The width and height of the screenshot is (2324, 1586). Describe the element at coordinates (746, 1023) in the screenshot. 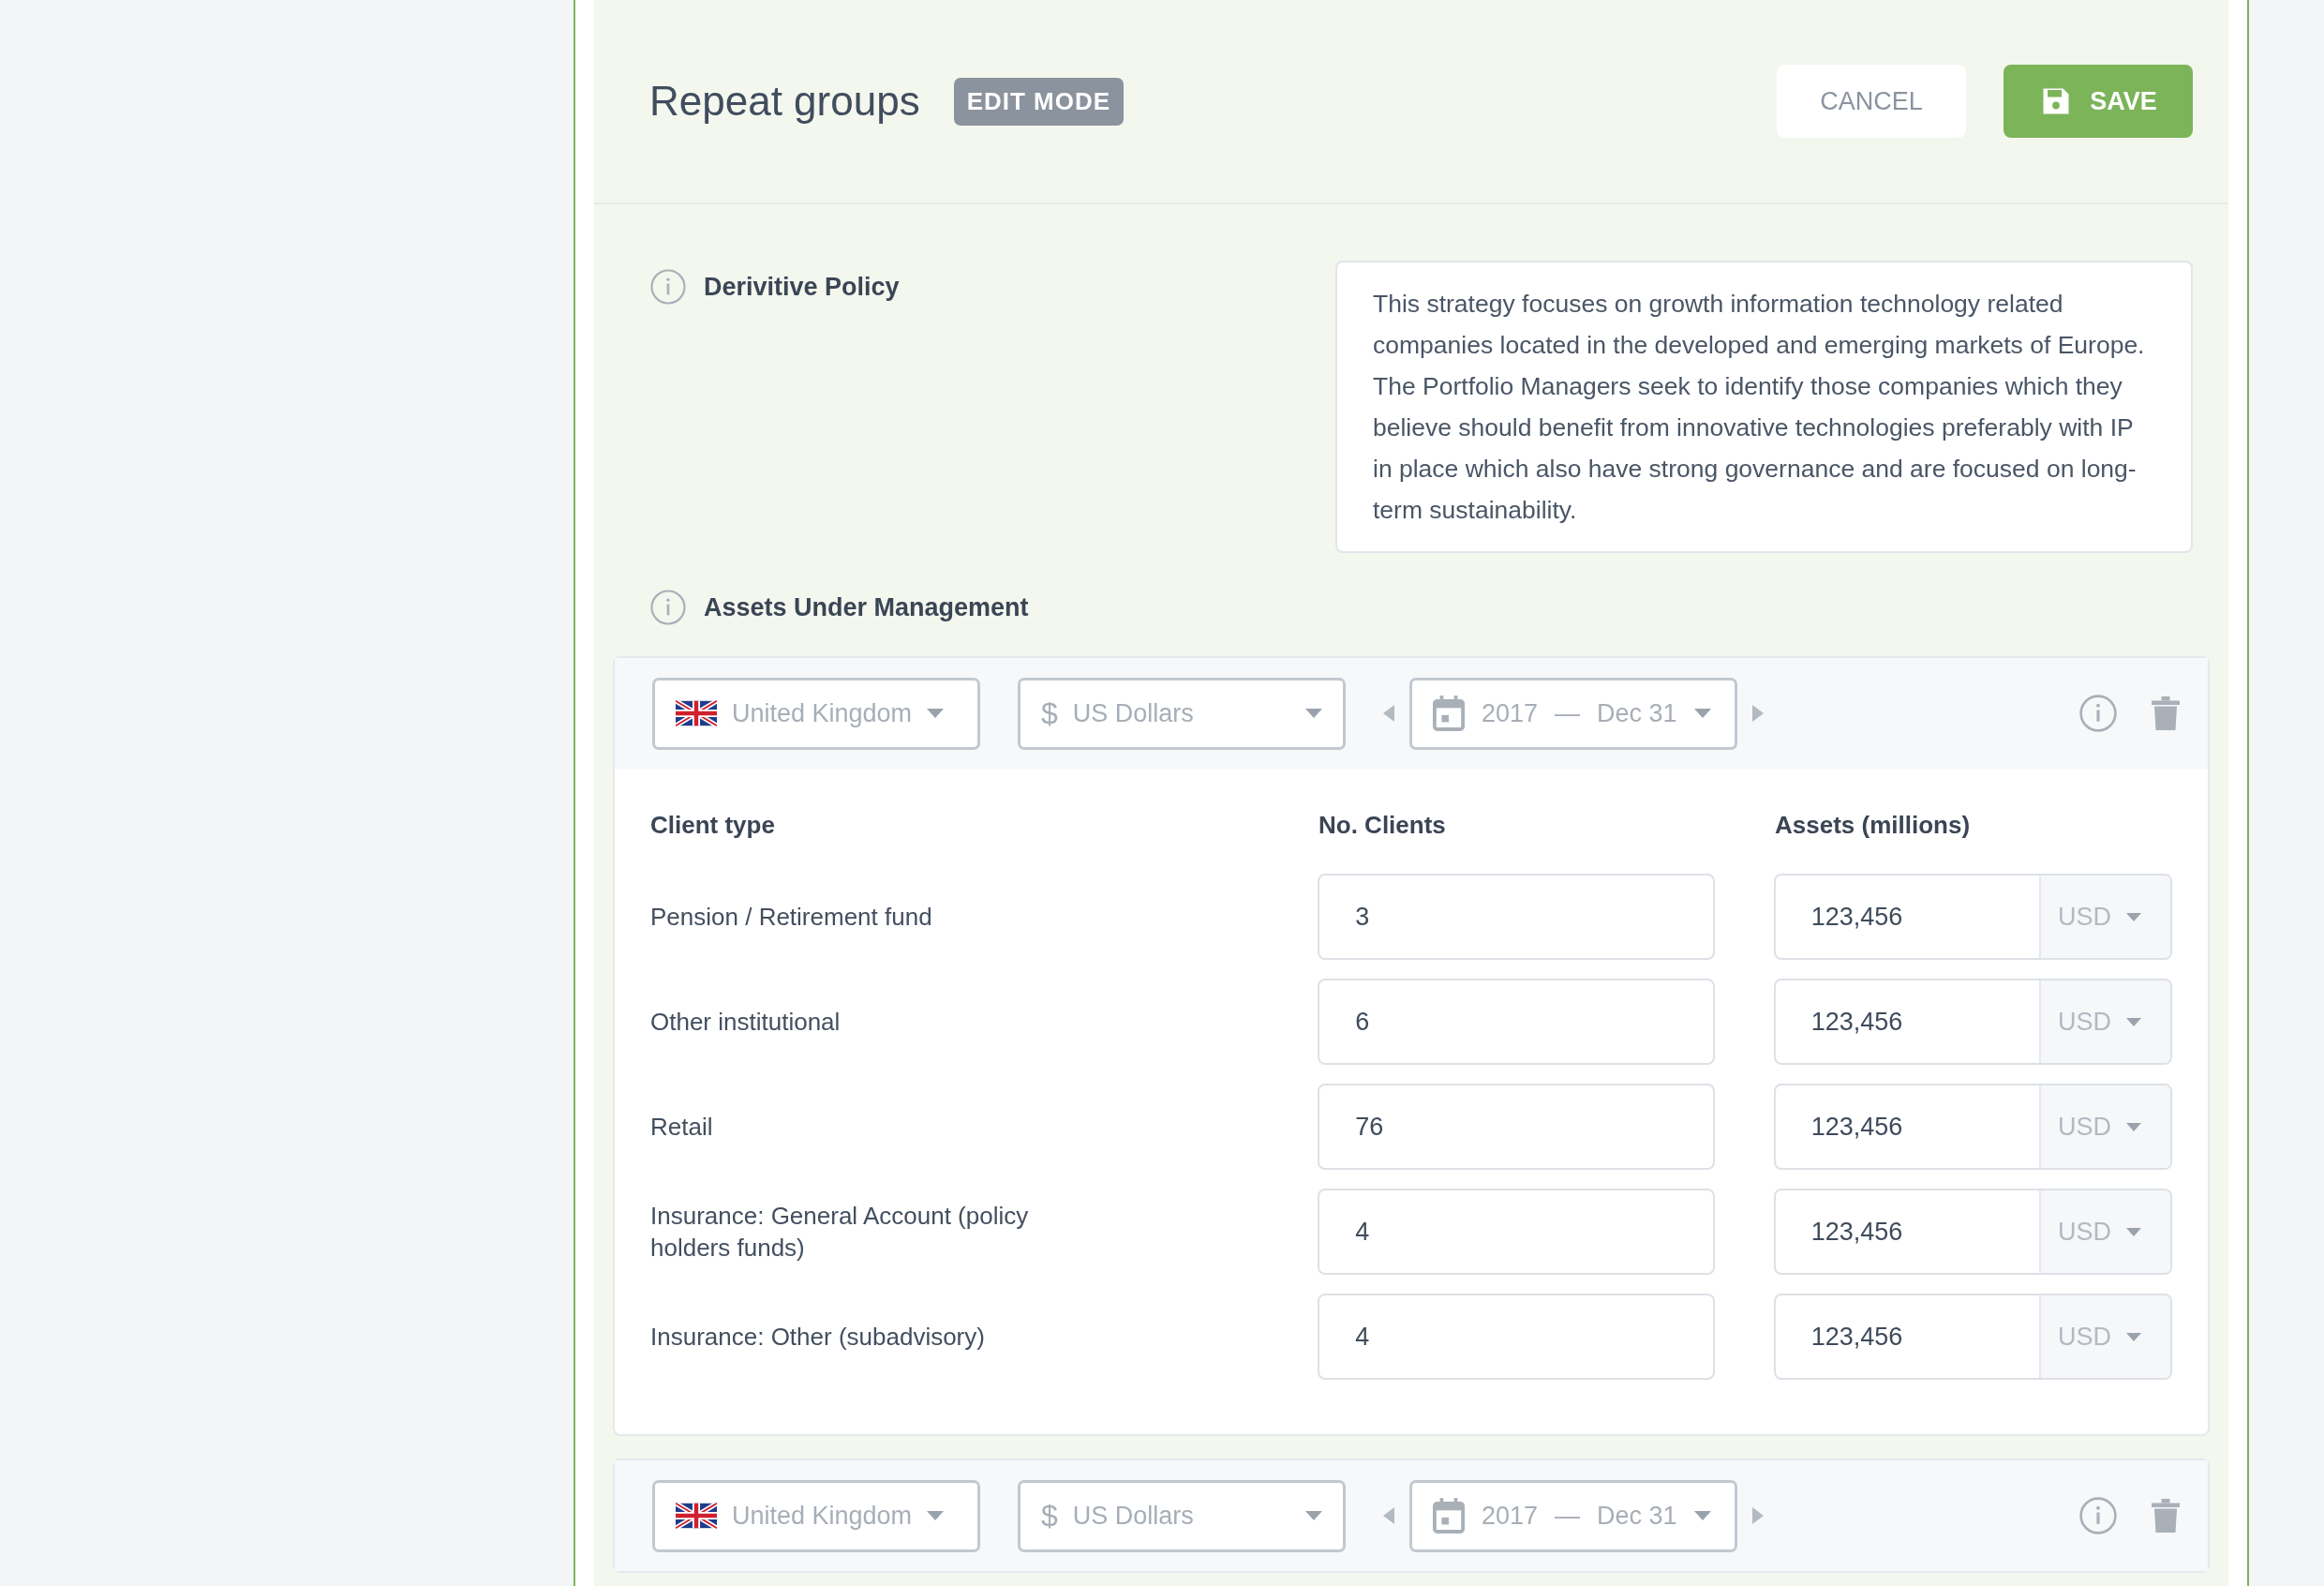

I see `client-type-label: Other institutional` at that location.